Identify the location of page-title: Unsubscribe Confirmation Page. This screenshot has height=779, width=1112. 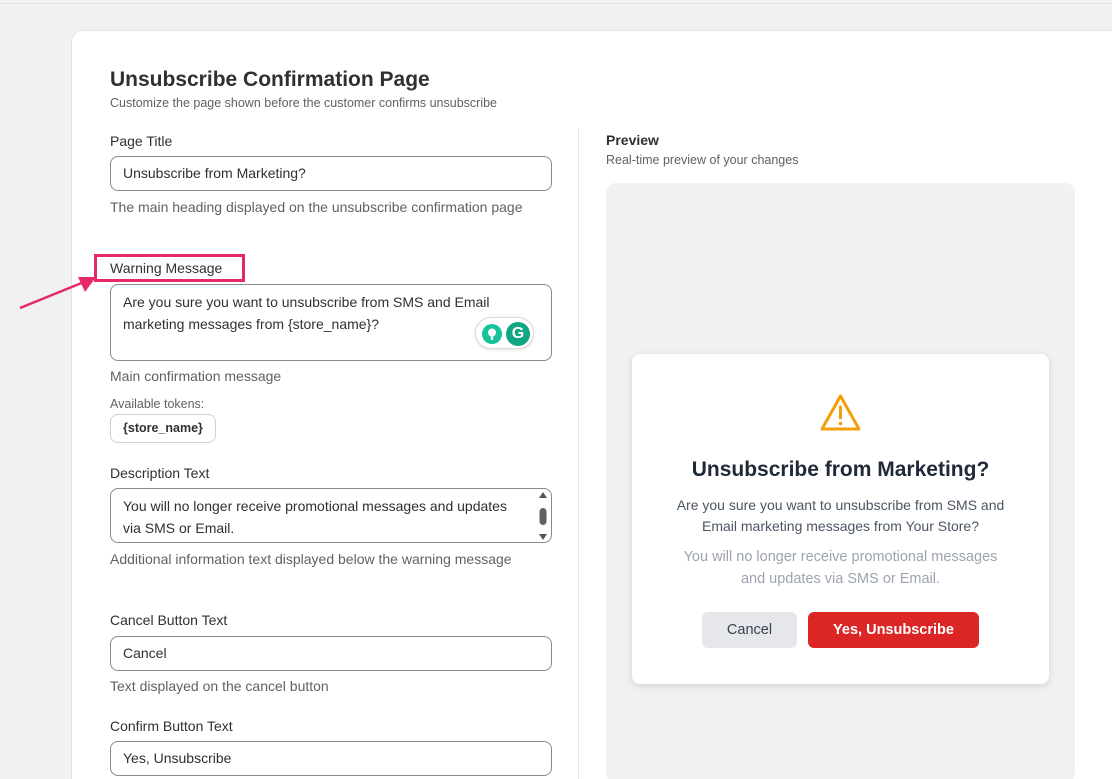
(270, 79).